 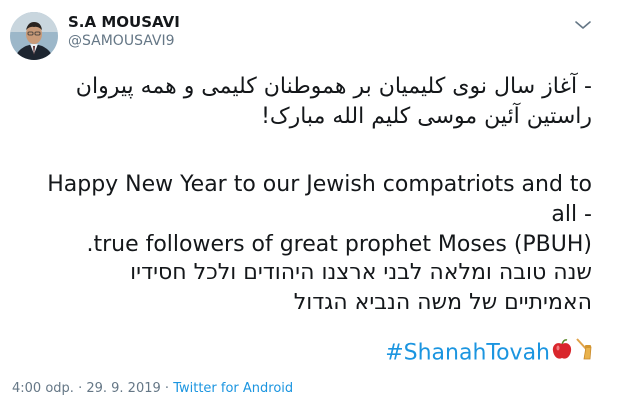 What do you see at coordinates (121, 41) in the screenshot?
I see `author-handle: @SAMOUSAVI9` at bounding box center [121, 41].